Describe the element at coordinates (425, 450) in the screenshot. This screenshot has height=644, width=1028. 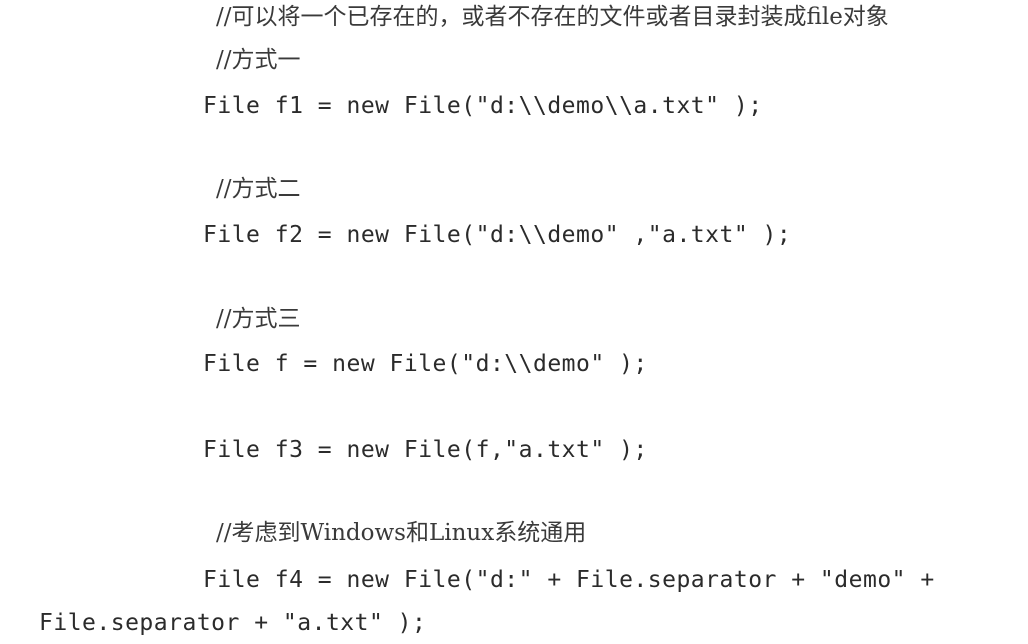
I see `code-line: File f3 = new File(f,"a.txt" );` at that location.